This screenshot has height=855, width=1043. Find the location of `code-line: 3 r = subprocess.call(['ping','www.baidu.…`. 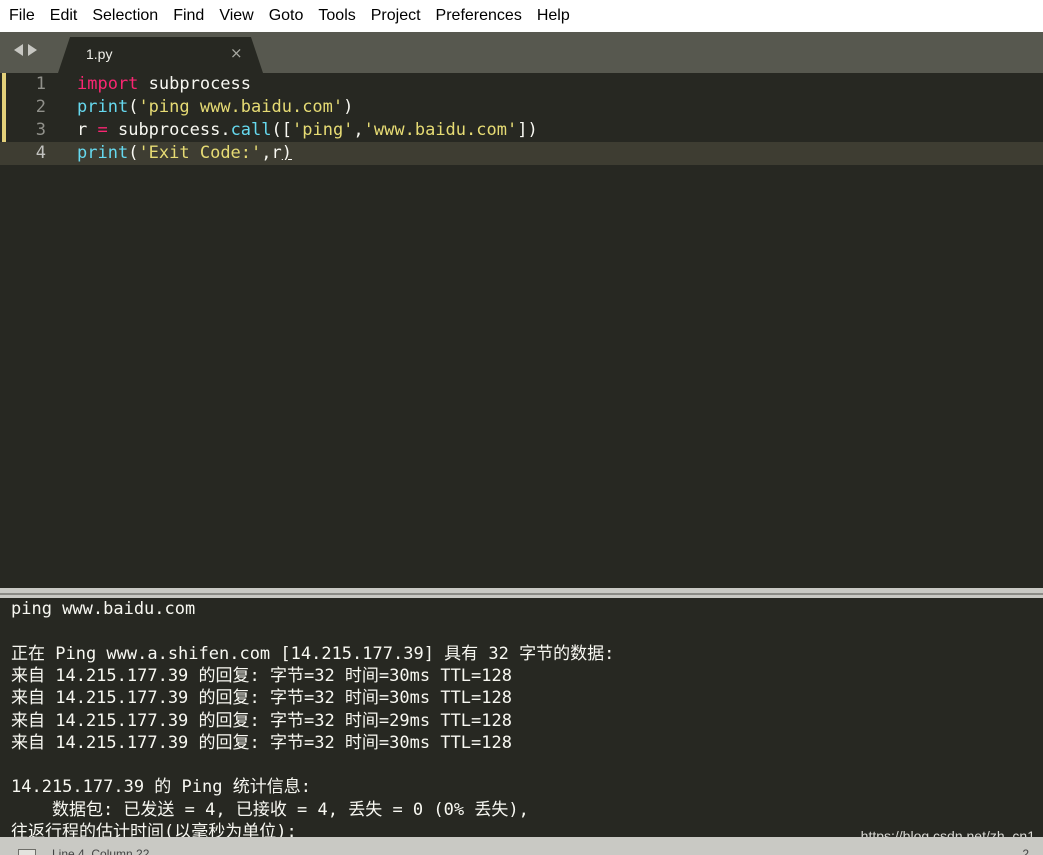

code-line: 3 r = subprocess.call(['ping','www.baidu.… is located at coordinates (521, 130).